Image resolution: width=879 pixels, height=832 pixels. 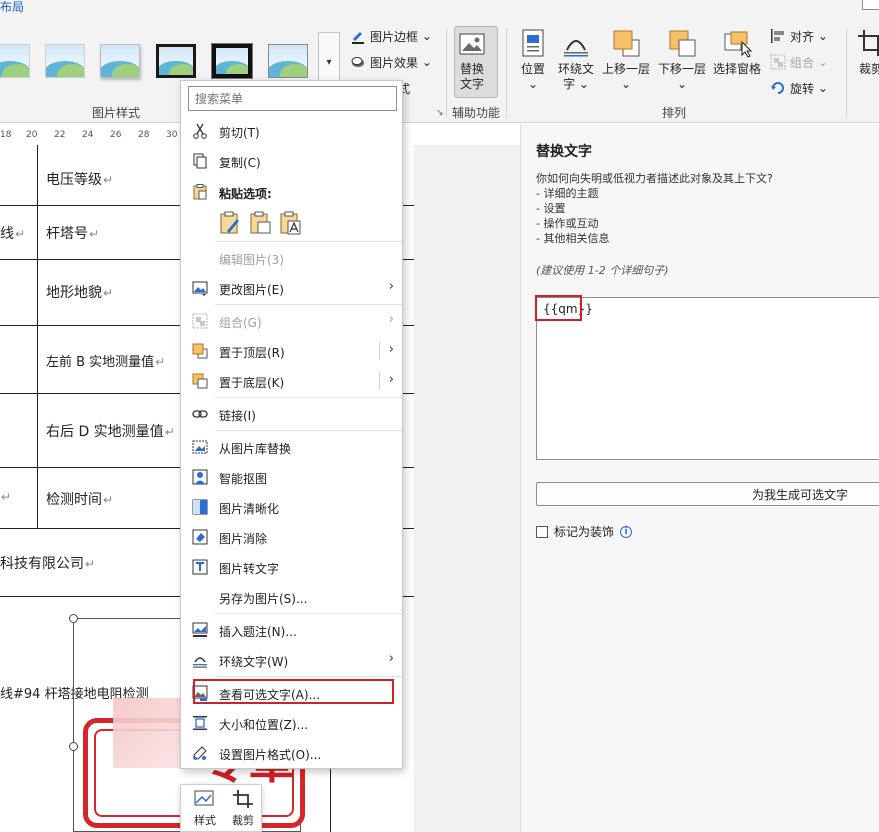 I want to click on mini-crop-button: 裁剪, so click(x=243, y=808).